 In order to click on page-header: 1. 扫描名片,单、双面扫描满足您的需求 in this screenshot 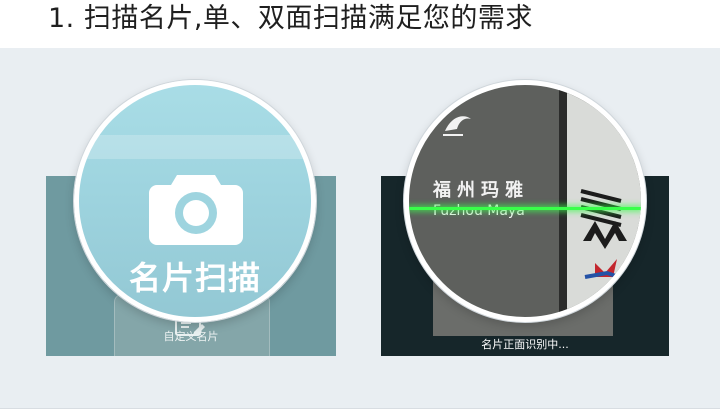, I will do `click(360, 24)`.